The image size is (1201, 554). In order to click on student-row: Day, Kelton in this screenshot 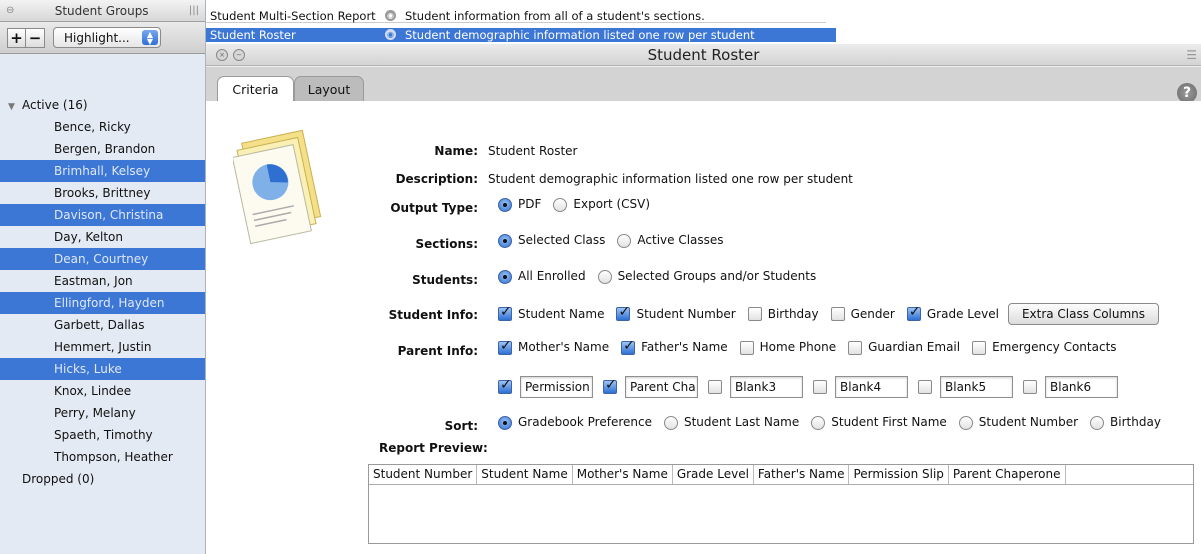, I will do `click(102, 237)`.